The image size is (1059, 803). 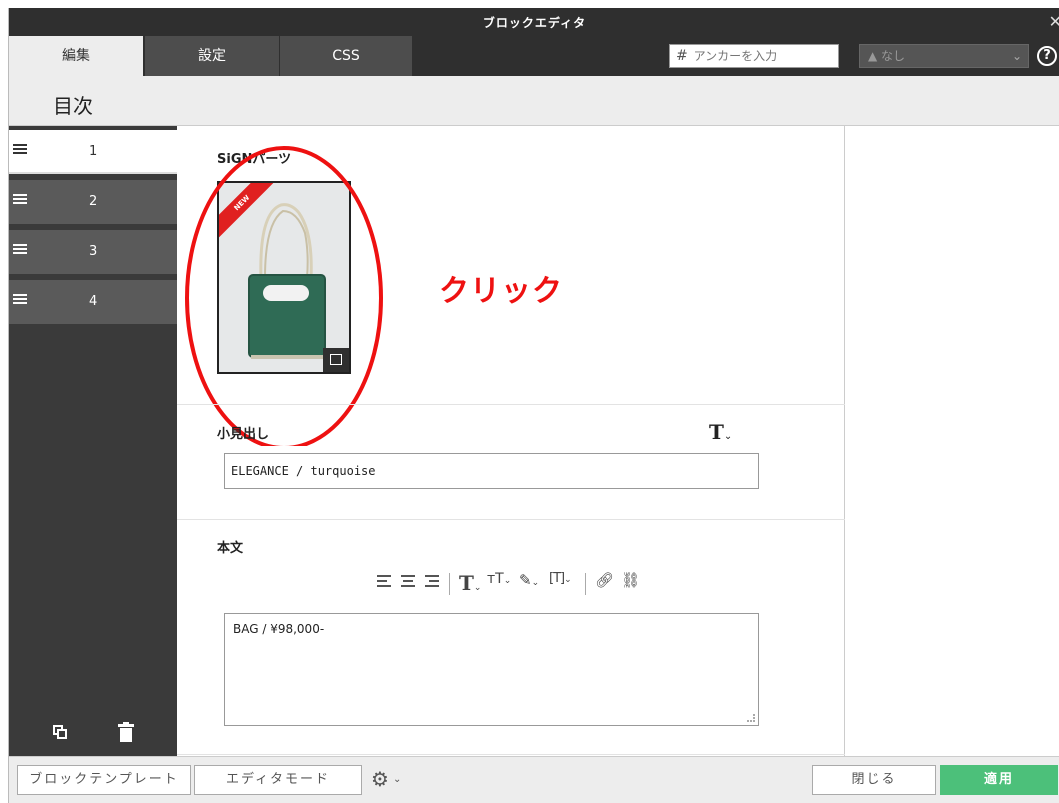 I want to click on toc-item-1: 1, so click(x=93, y=152).